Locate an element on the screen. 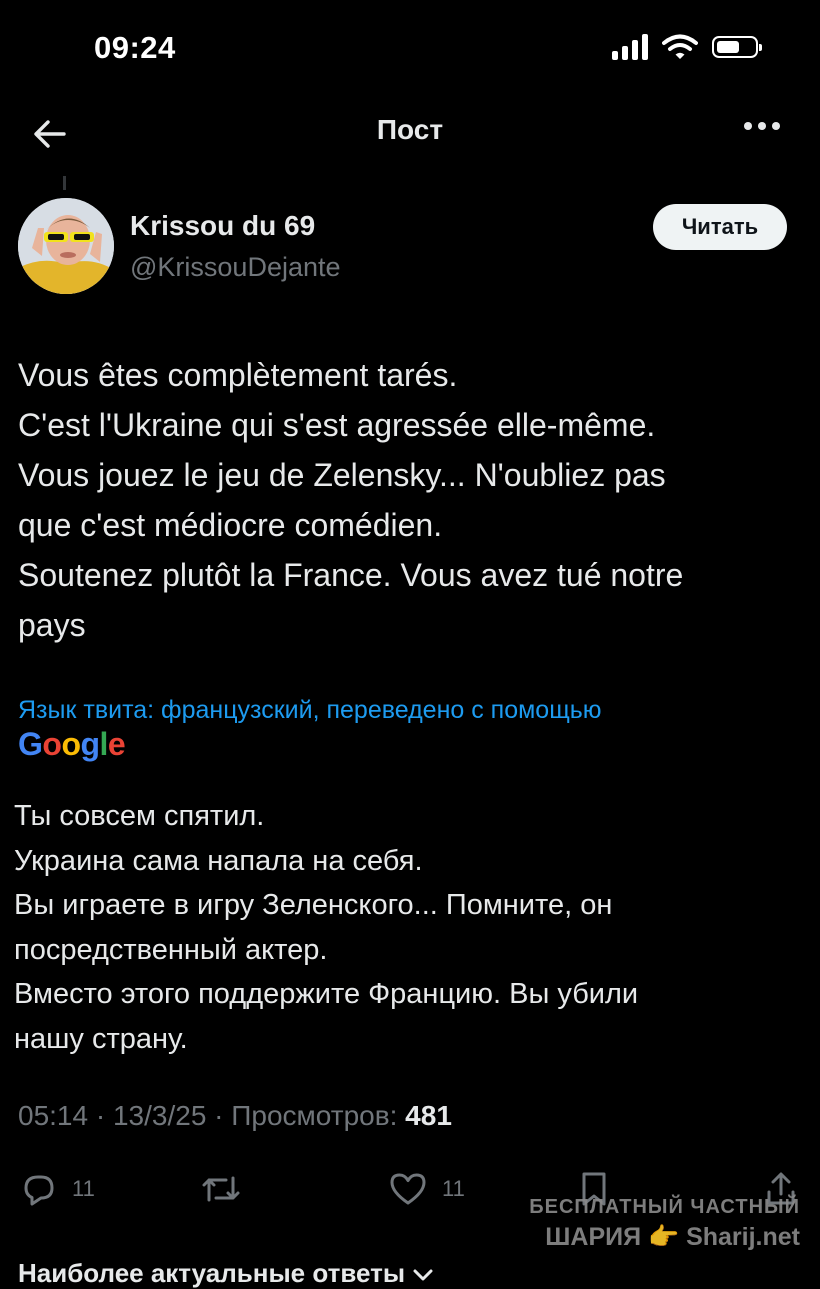  status-time: 09:24 is located at coordinates (135, 47).